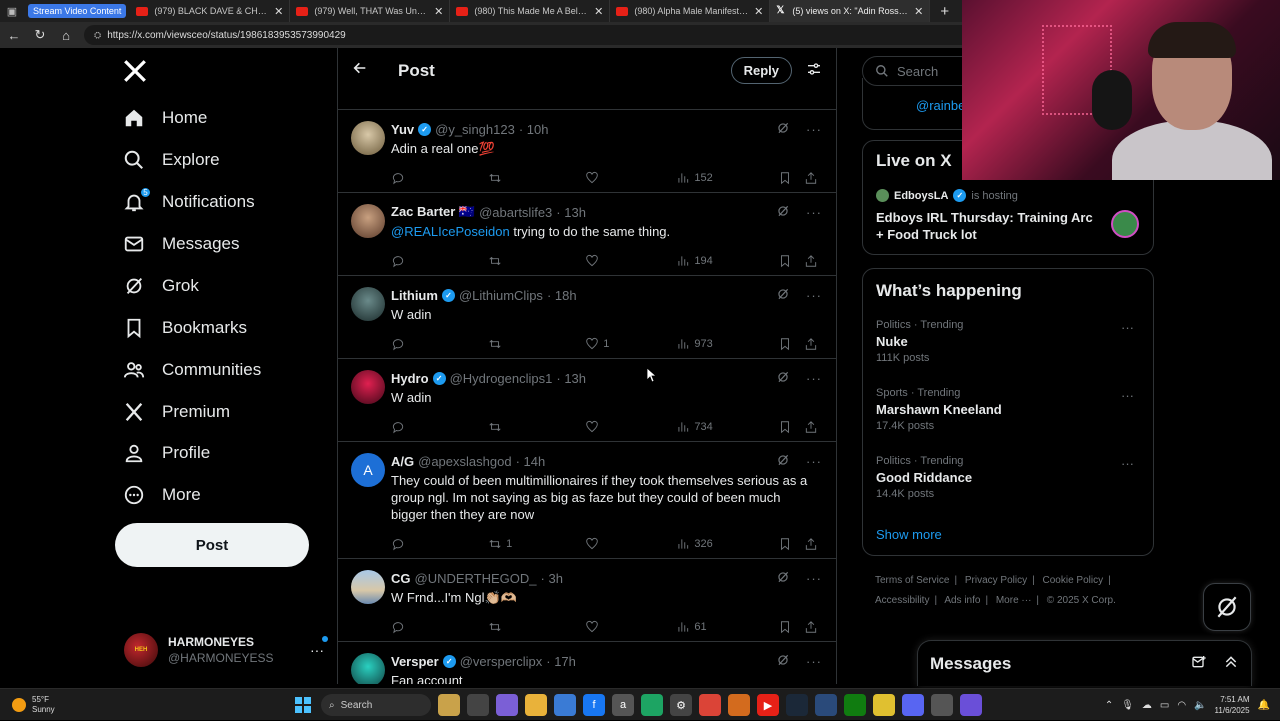  What do you see at coordinates (415, 661) in the screenshot?
I see `author-name: Versper` at bounding box center [415, 661].